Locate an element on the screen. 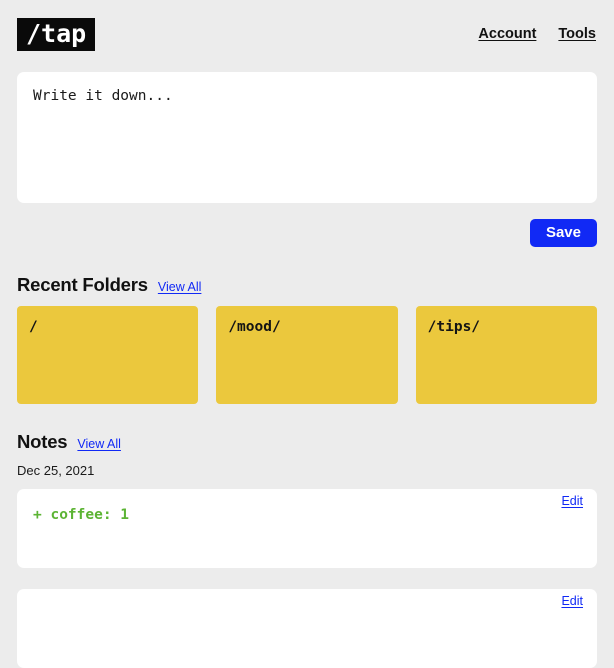 The width and height of the screenshot is (614, 668). folder-card: /mood/ is located at coordinates (307, 355).